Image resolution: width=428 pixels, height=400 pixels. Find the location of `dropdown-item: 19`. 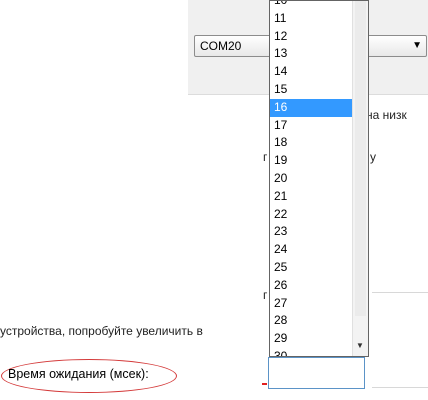

dropdown-item: 19 is located at coordinates (312, 161).